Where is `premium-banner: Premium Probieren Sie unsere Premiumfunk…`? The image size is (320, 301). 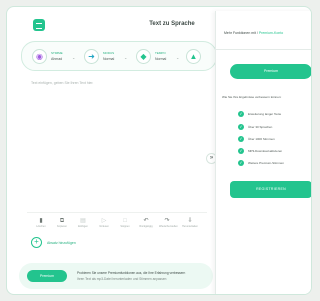 premium-banner: Premium Probieren Sie unsere Premiumfunk… is located at coordinates (116, 276).